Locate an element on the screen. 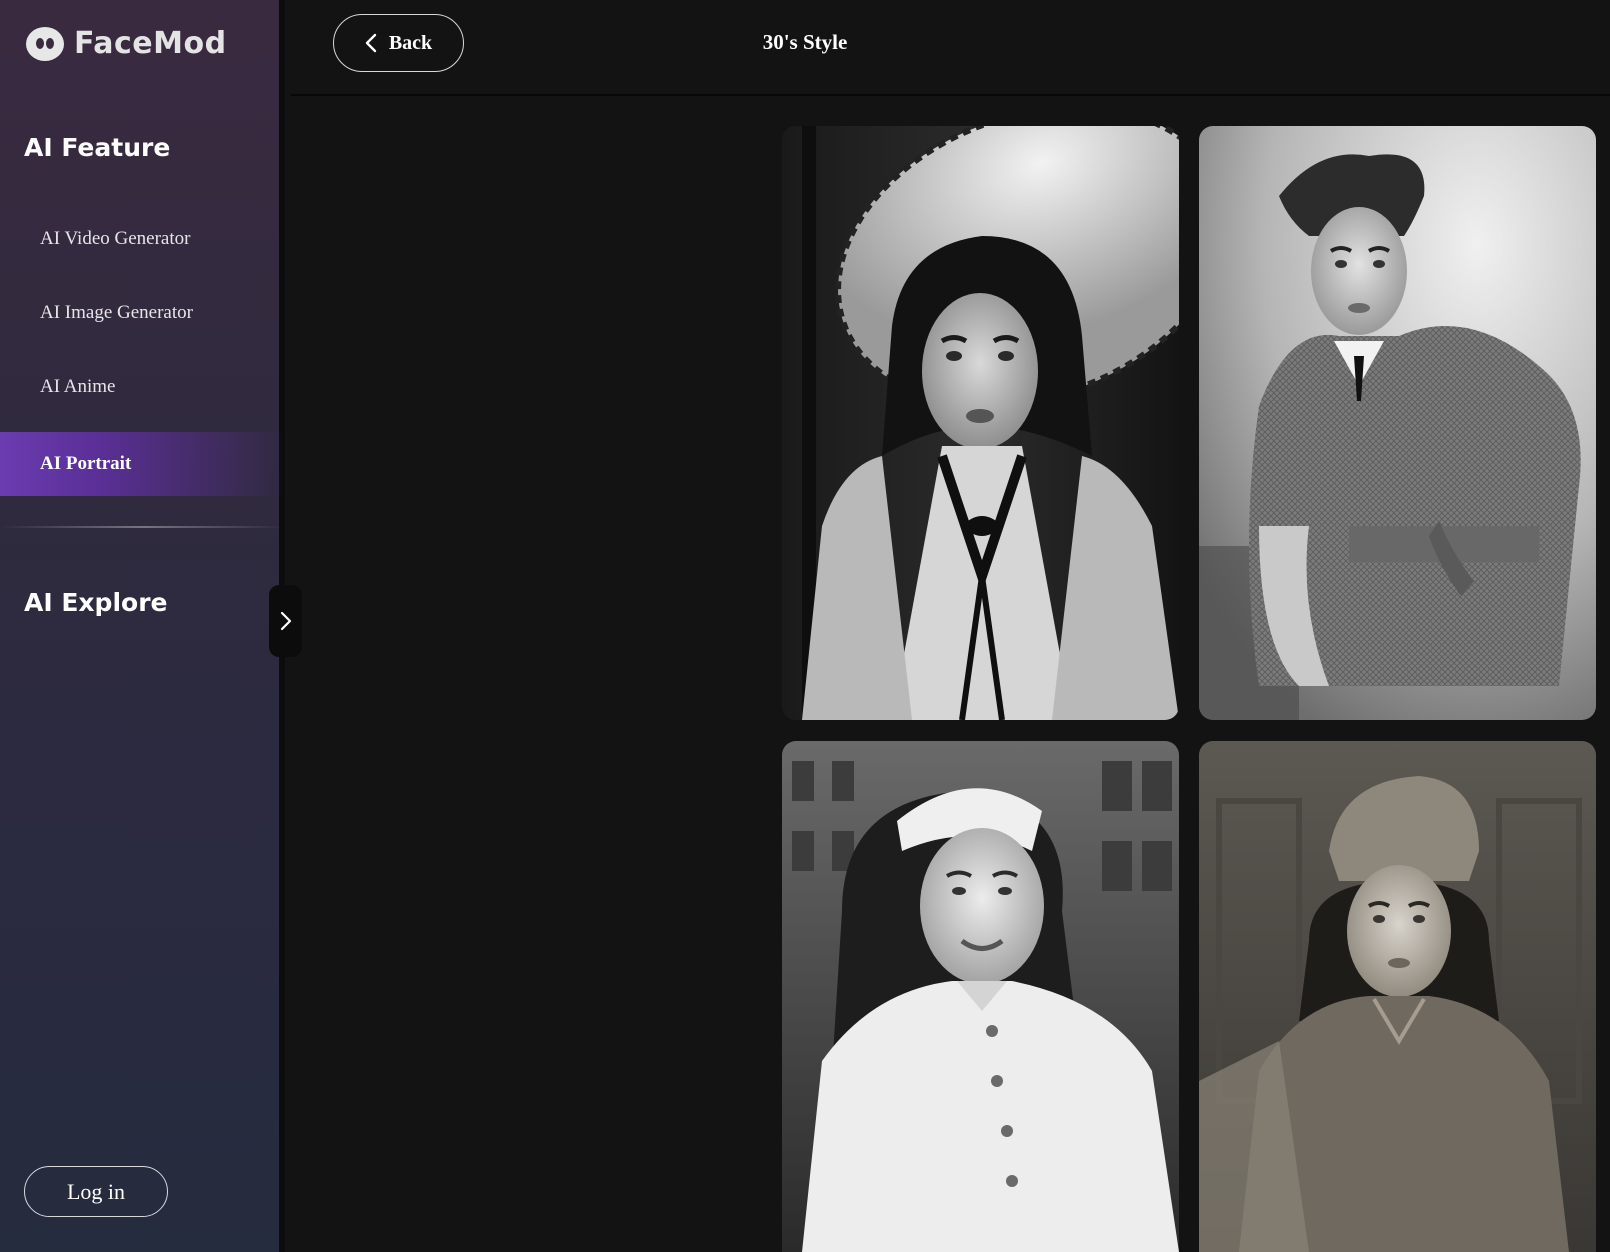  page-title: 30's Style is located at coordinates (805, 42).